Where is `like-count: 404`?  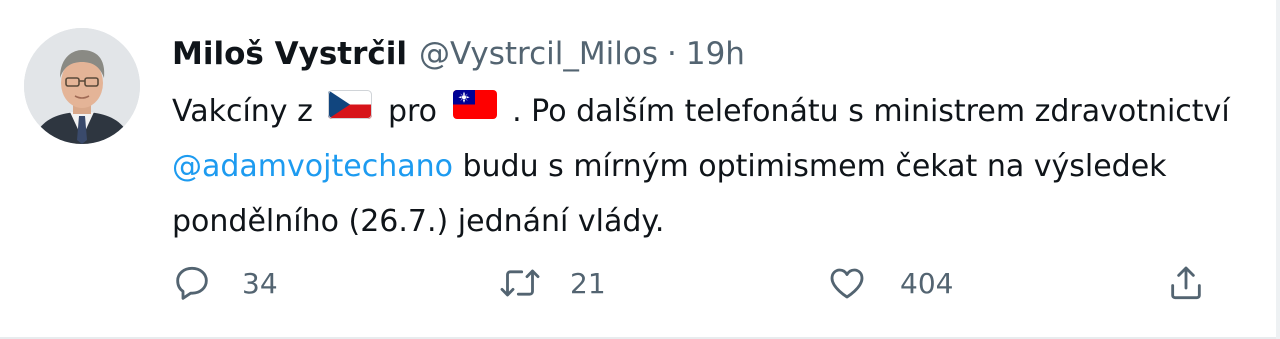 like-count: 404 is located at coordinates (927, 283).